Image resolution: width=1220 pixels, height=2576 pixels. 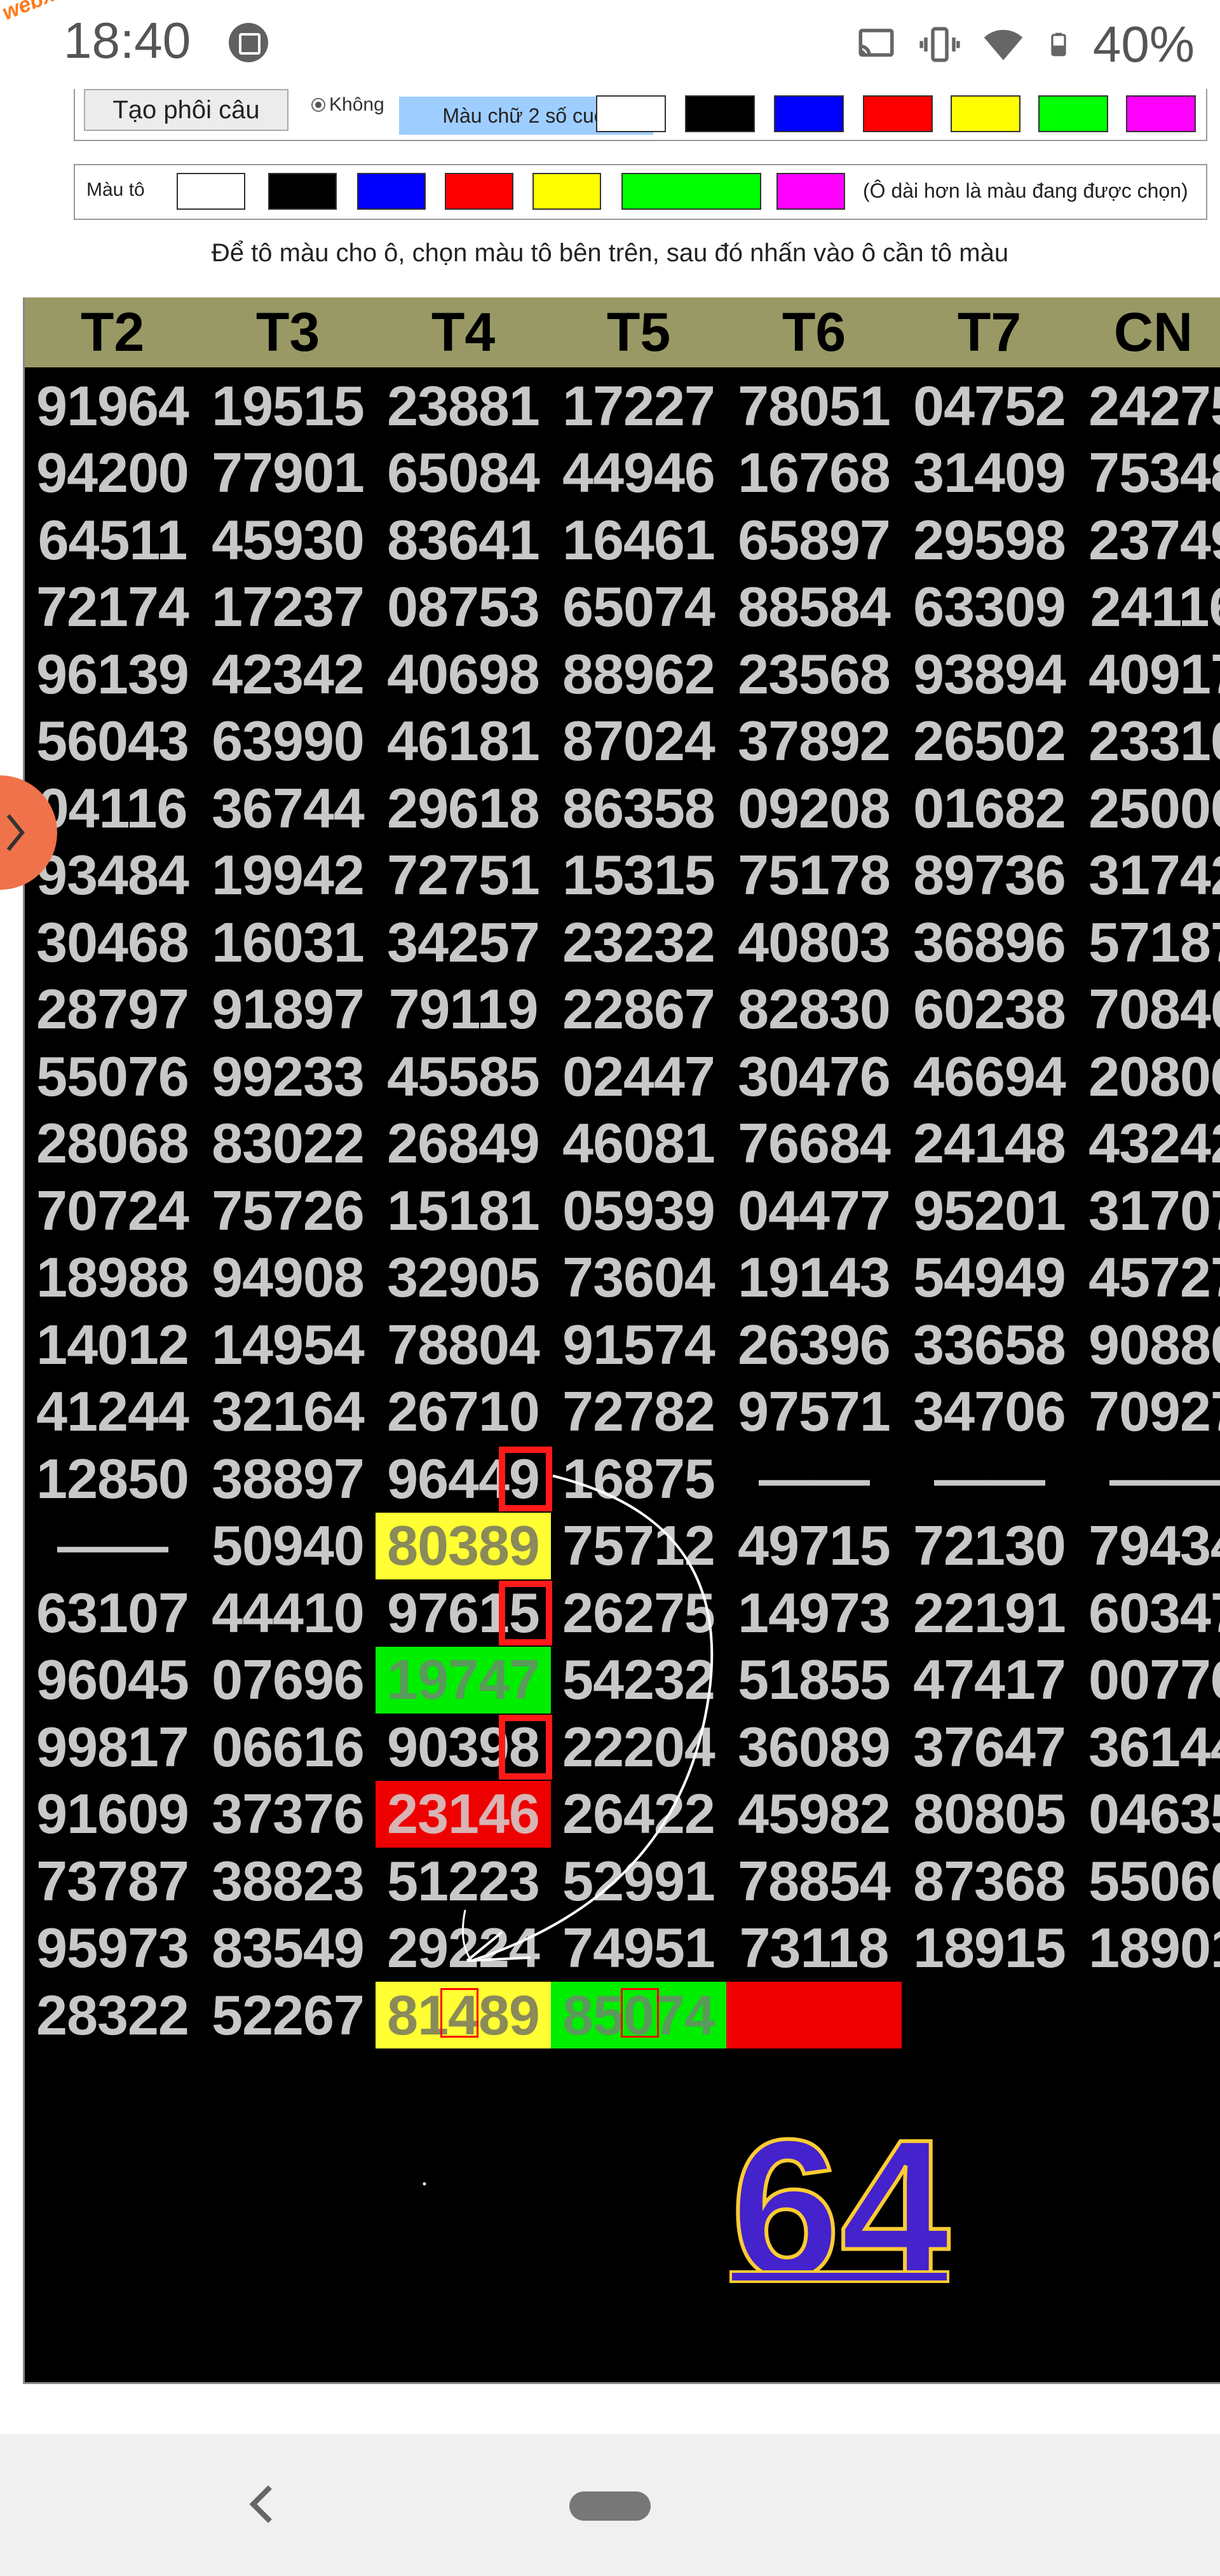 What do you see at coordinates (463, 1545) in the screenshot?
I see `table-cell: 80389` at bounding box center [463, 1545].